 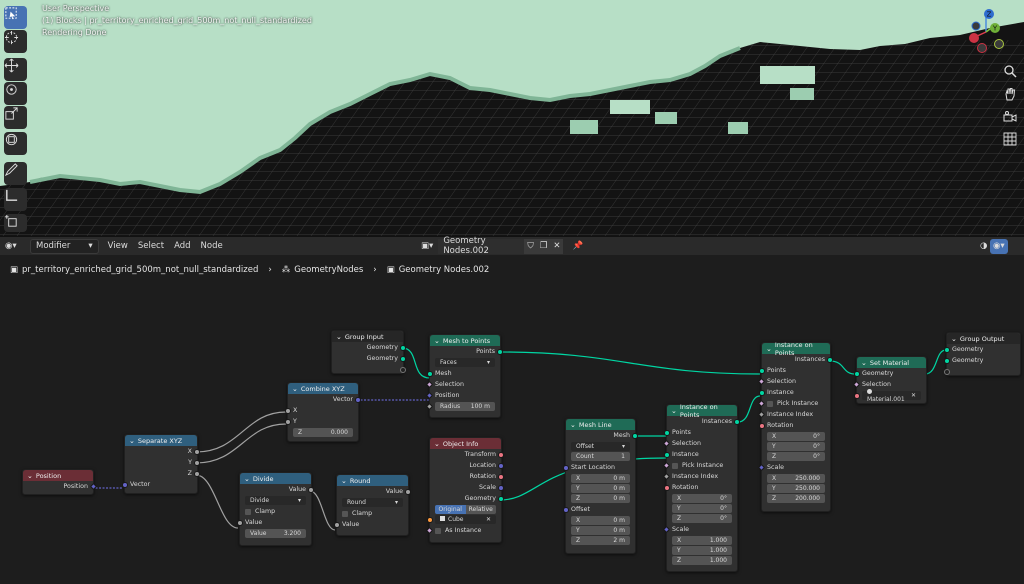 What do you see at coordinates (796, 349) in the screenshot?
I see `node-title: Instance on Points` at bounding box center [796, 349].